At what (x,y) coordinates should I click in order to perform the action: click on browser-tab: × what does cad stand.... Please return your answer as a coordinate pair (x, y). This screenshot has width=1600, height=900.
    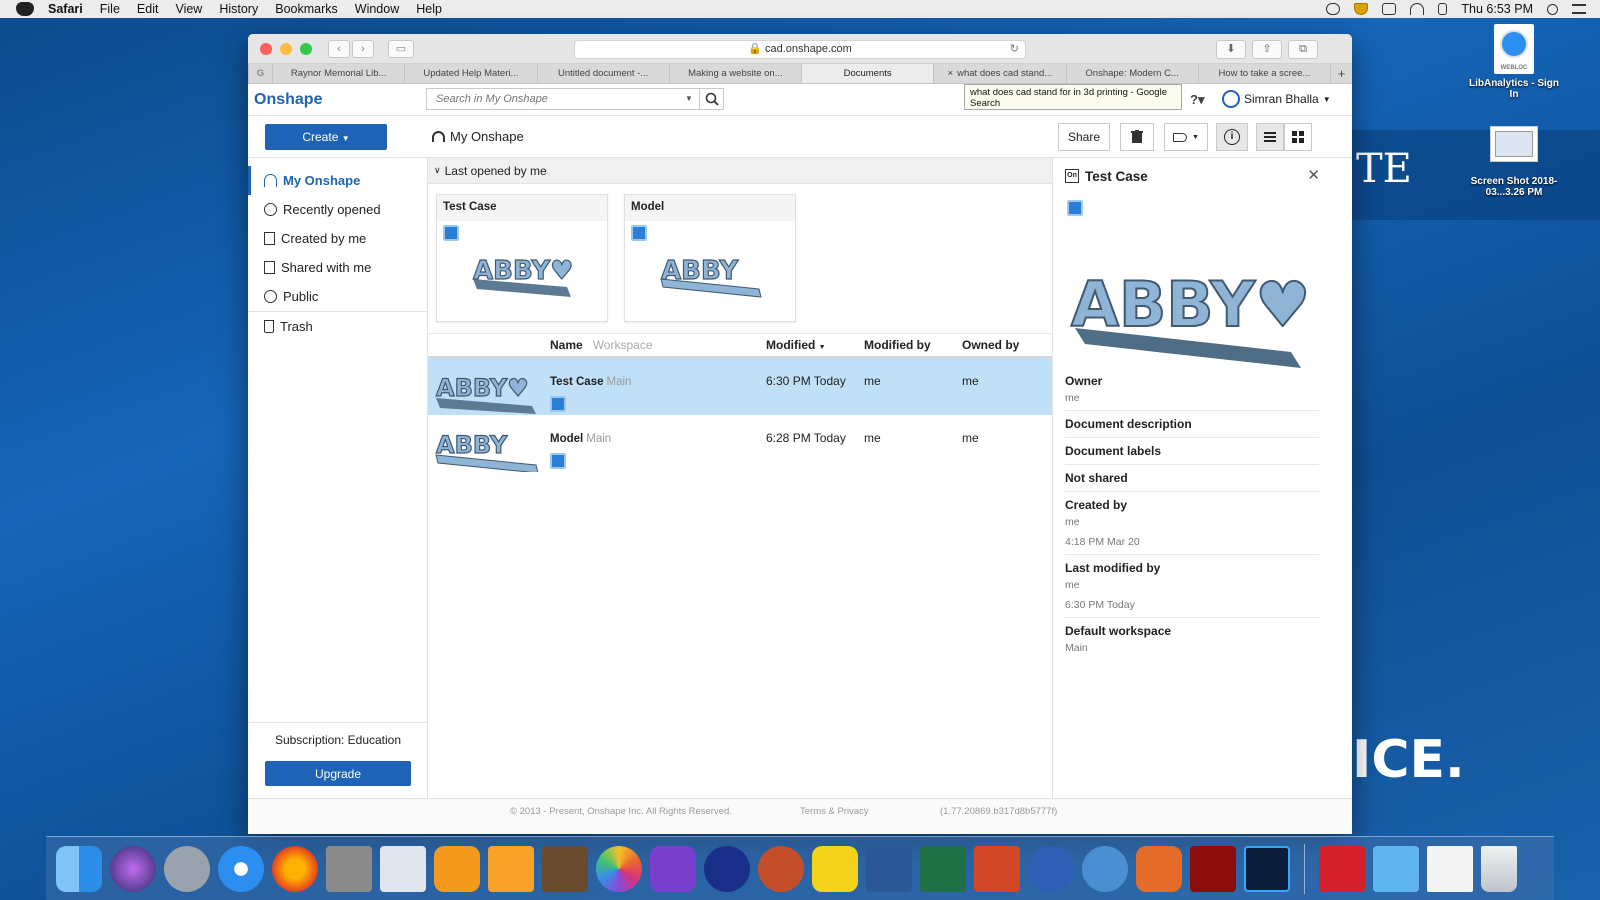
    Looking at the image, I should click on (999, 73).